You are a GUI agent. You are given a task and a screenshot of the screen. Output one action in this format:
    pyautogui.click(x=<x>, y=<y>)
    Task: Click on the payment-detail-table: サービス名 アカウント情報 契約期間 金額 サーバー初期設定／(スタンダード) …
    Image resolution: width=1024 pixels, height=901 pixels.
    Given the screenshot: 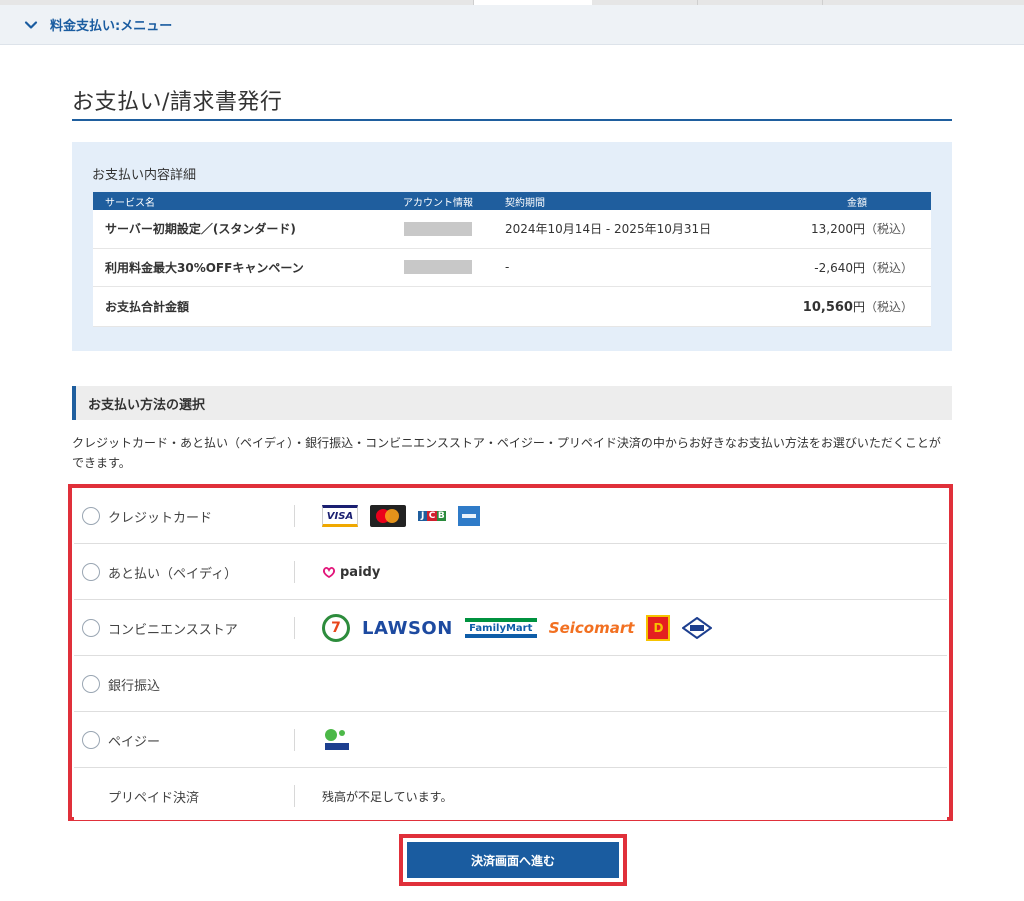 What is the action you would take?
    pyautogui.click(x=512, y=259)
    